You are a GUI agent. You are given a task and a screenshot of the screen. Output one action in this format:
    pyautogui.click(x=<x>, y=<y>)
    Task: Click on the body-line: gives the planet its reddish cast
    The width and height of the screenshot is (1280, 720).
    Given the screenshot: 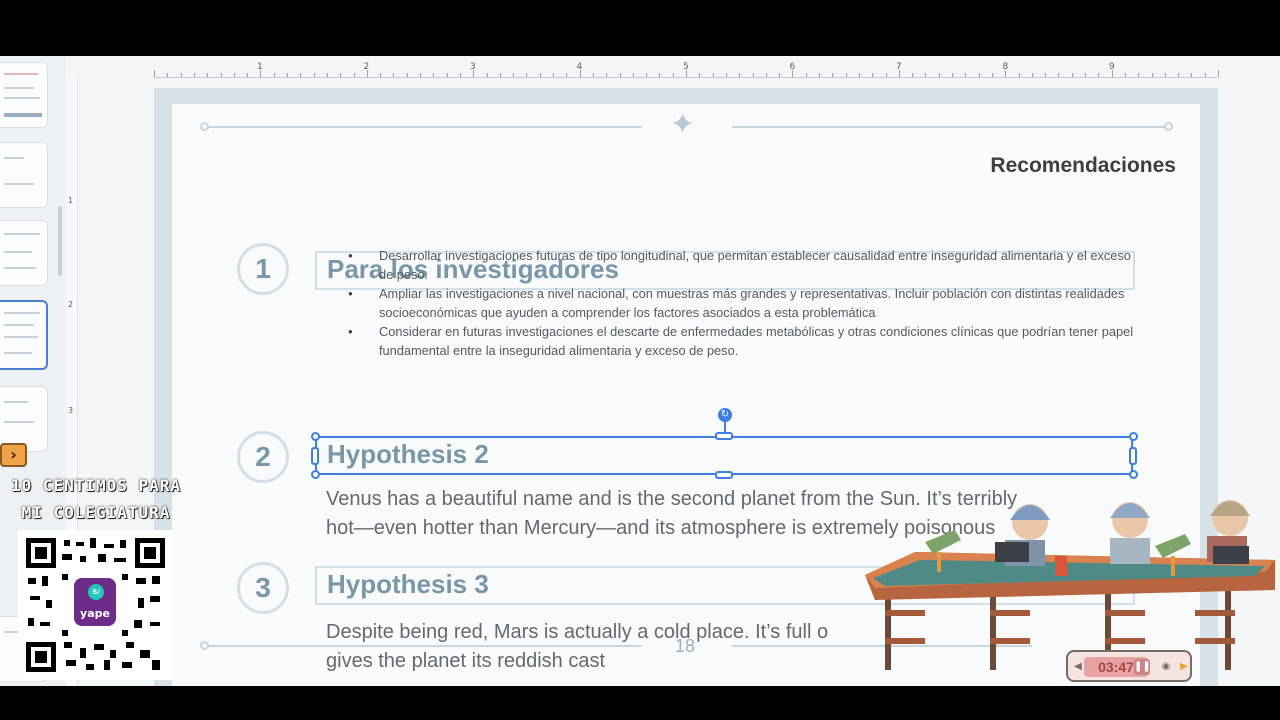 What is the action you would take?
    pyautogui.click(x=466, y=661)
    